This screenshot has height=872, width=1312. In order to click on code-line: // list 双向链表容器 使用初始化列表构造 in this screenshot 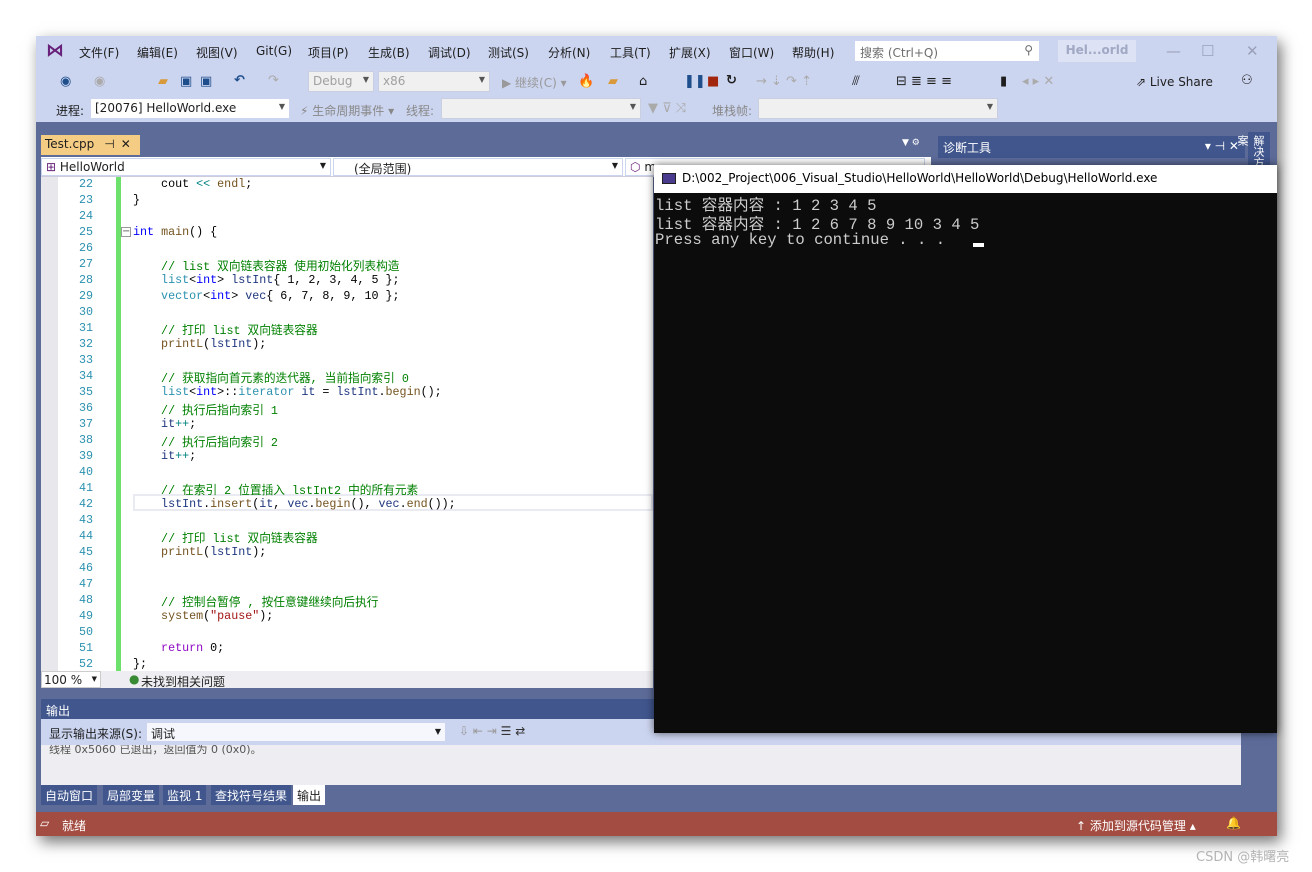, I will do `click(266, 265)`.